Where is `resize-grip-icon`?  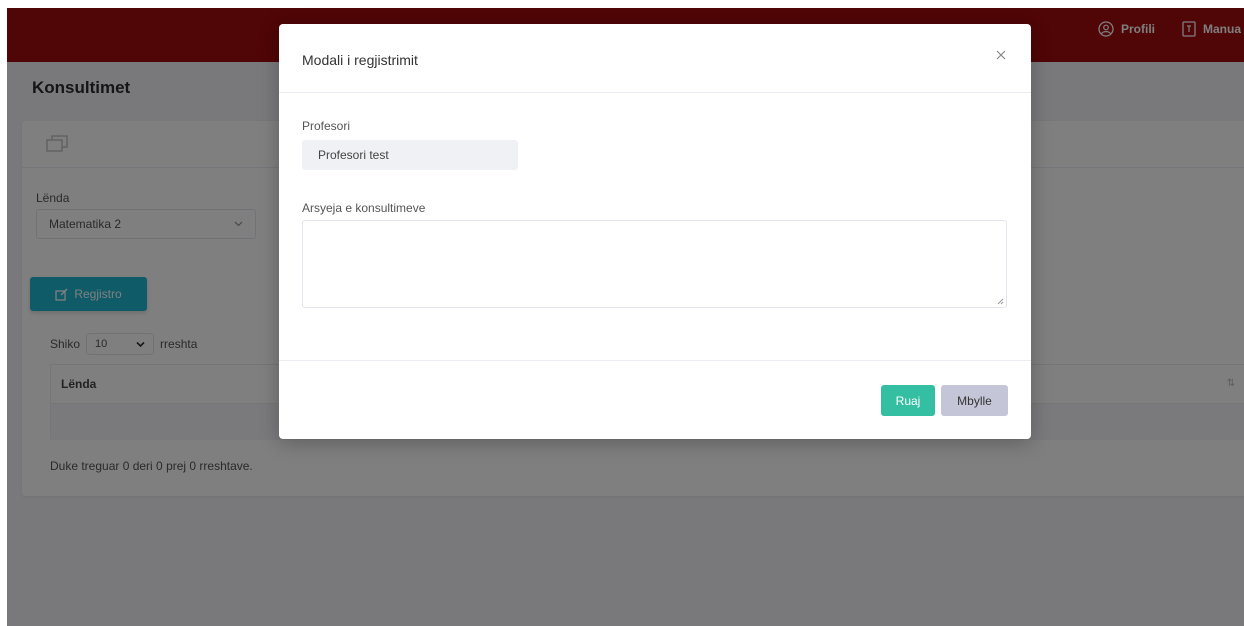
resize-grip-icon is located at coordinates (1000, 301).